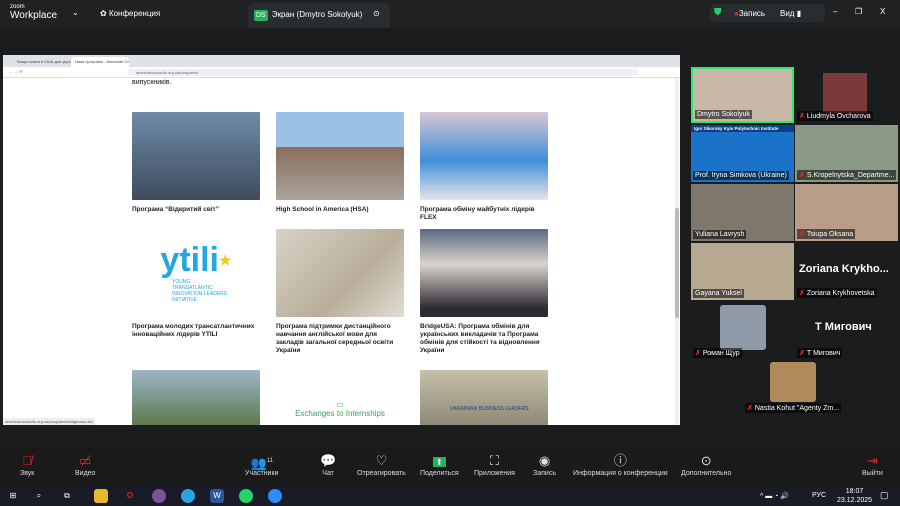 The width and height of the screenshot is (900, 506). What do you see at coordinates (450, 496) in the screenshot?
I see `windows-taskbar: ⊞ ⌕ ⧉ O W ^ ▬ ◔ 🔊 РУС 18:07 23.12.2025 ▢` at bounding box center [450, 496].